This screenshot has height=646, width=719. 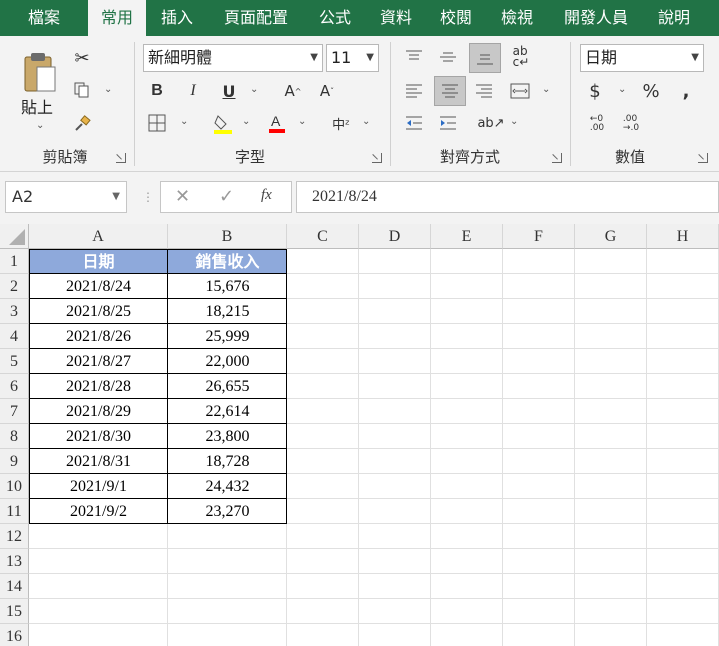 What do you see at coordinates (227, 361) in the screenshot?
I see `table-cell-sales: 22,000` at bounding box center [227, 361].